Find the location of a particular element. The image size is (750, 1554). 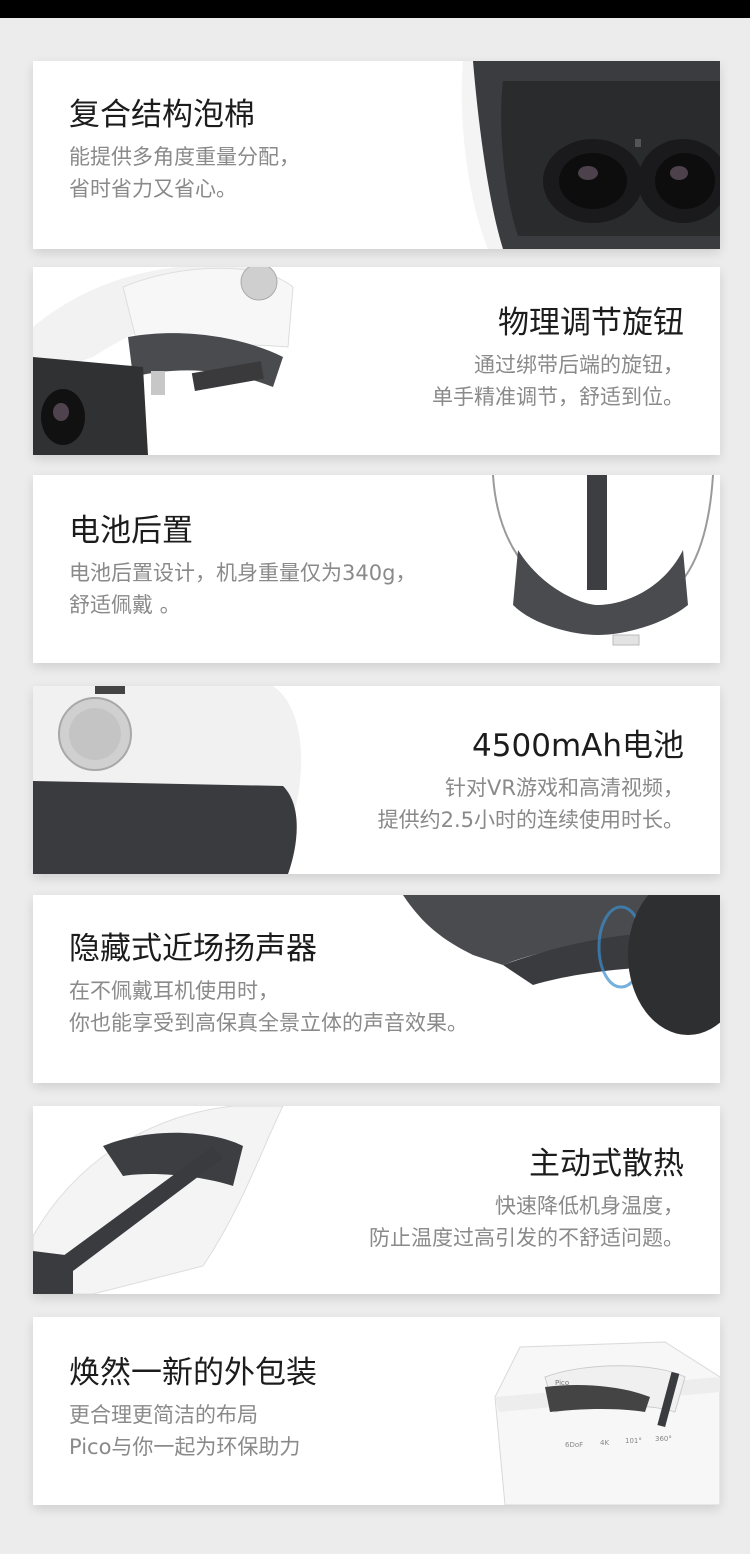

feature-desc-line2: 省时省力又省心。 is located at coordinates (153, 189).